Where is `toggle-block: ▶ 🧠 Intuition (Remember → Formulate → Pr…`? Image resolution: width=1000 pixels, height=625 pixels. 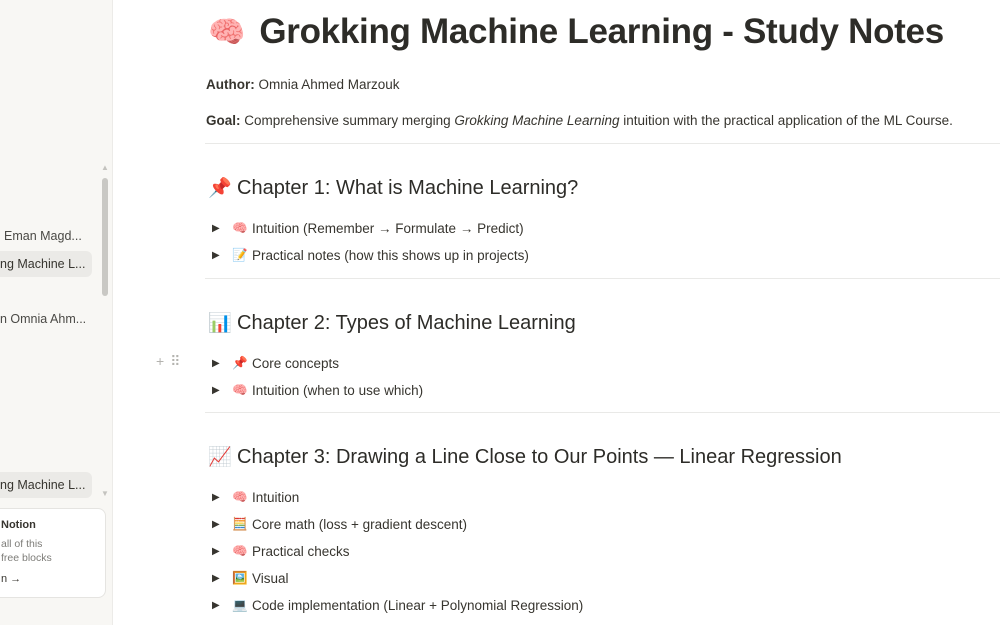 toggle-block: ▶ 🧠 Intuition (Remember → Formulate → Pr… is located at coordinates (368, 228).